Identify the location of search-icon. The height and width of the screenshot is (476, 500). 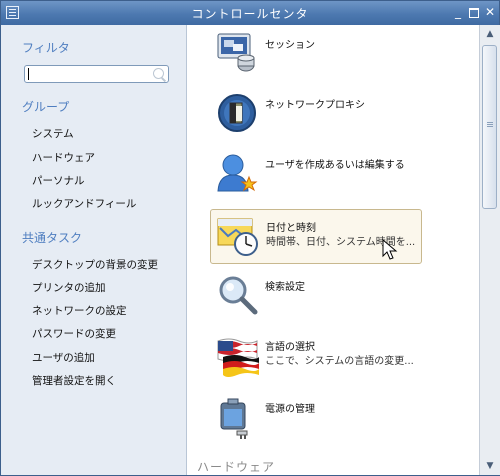
(158, 73).